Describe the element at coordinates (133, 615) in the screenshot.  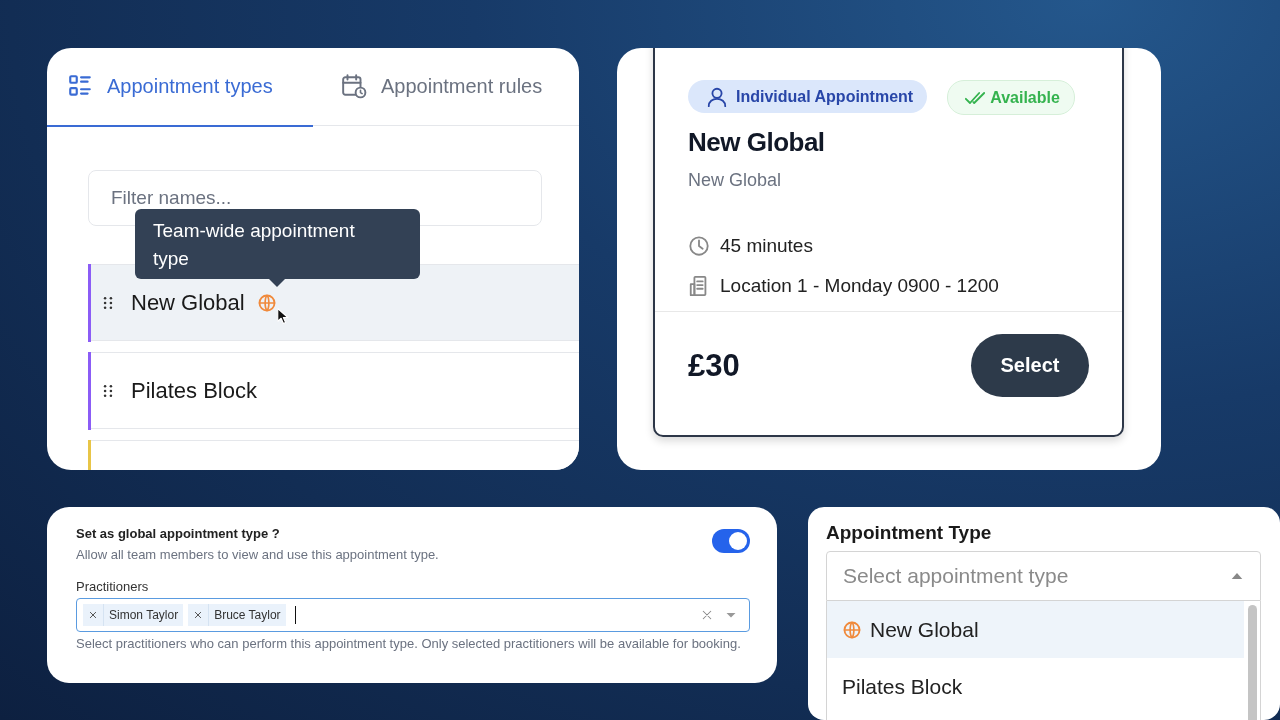
I see `chip: Simon Taylor` at that location.